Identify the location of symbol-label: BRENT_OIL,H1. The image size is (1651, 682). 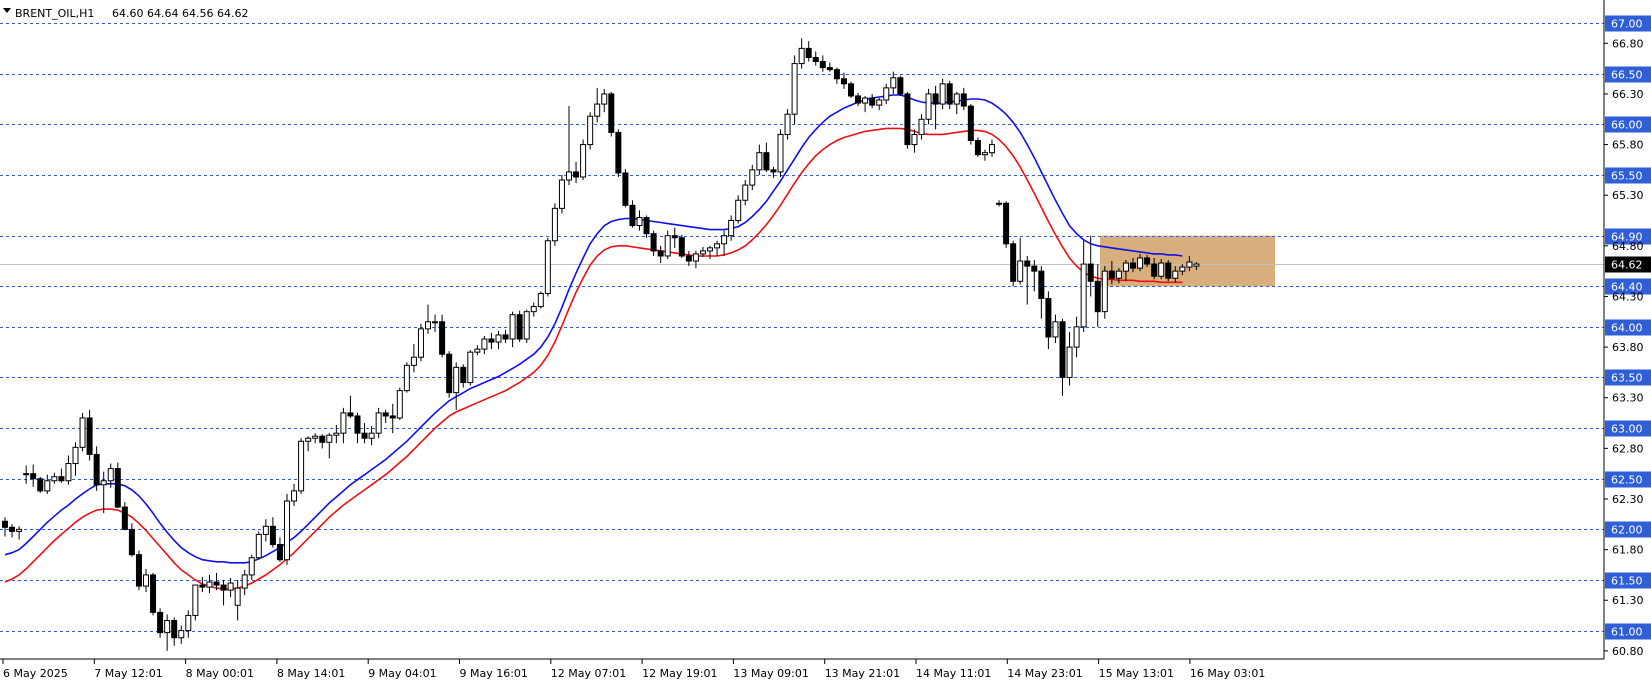
(54, 13).